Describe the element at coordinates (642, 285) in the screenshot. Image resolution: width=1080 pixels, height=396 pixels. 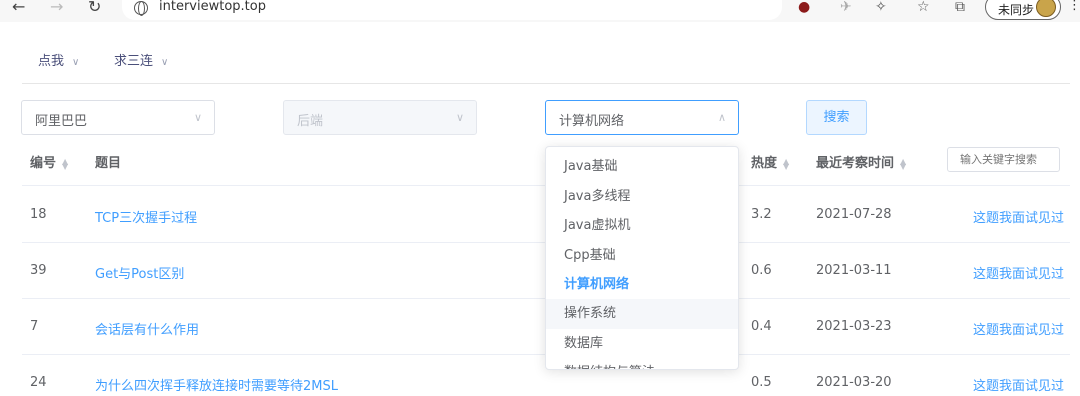
I see `dropdown-option-selected: 计算机网络` at that location.